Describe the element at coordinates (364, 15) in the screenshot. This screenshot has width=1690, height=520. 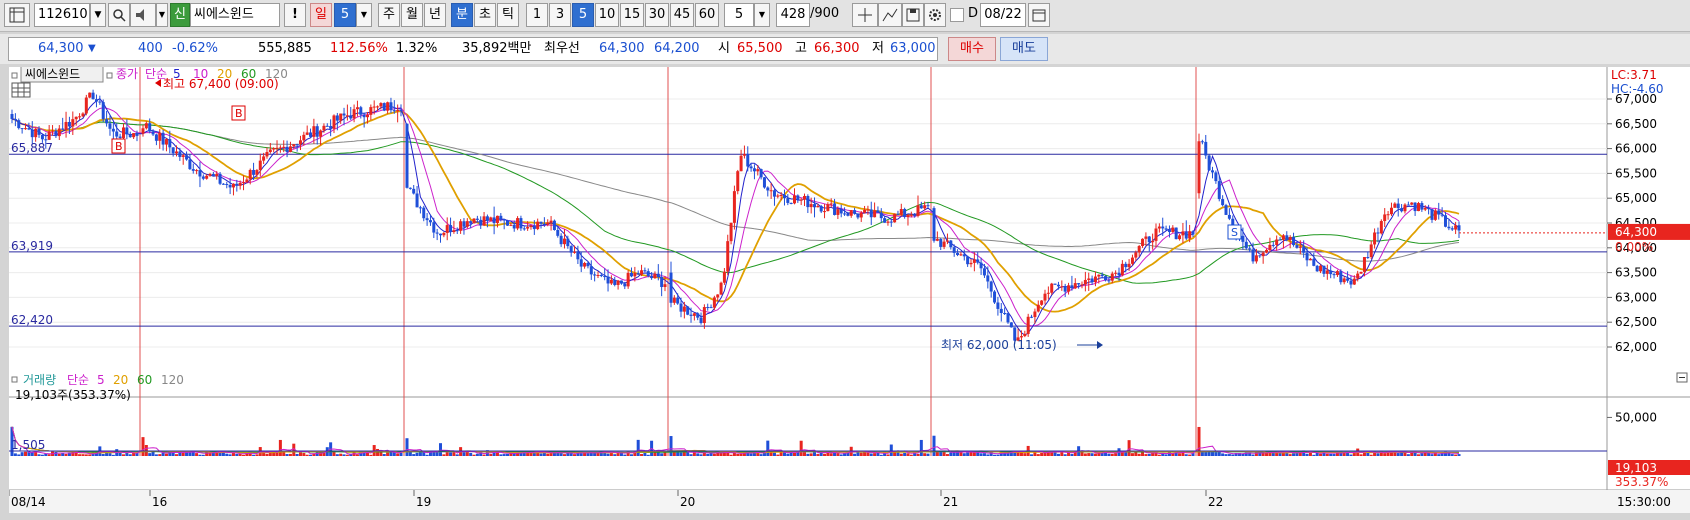
I see `day-dropdown-icon: ▼` at that location.